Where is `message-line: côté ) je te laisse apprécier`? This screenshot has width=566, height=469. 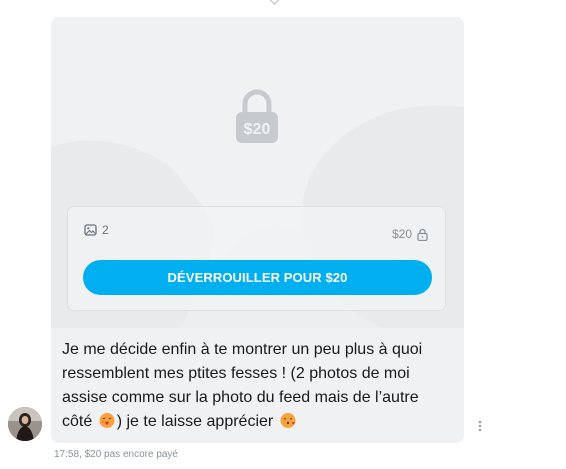 message-line: côté ) je te laisse apprécier is located at coordinates (252, 422).